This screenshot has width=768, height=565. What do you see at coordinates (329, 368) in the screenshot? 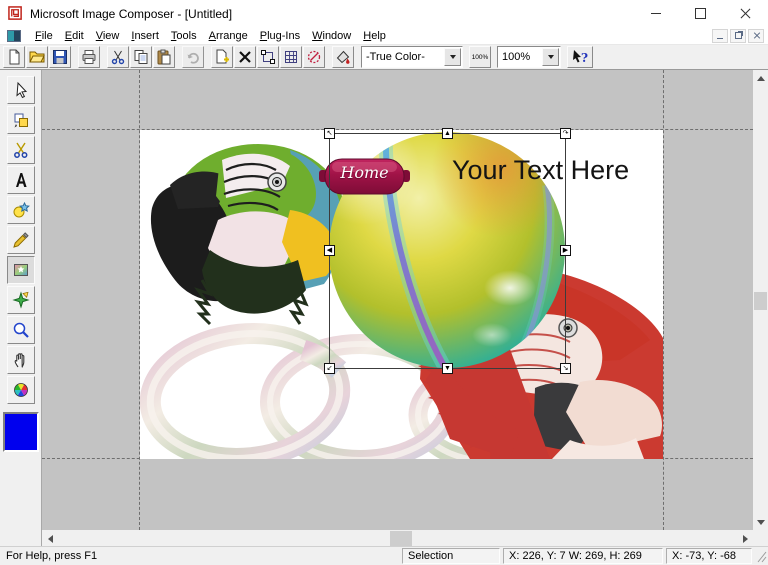
I see `selection-handle-bottom-left: ↙` at bounding box center [329, 368].